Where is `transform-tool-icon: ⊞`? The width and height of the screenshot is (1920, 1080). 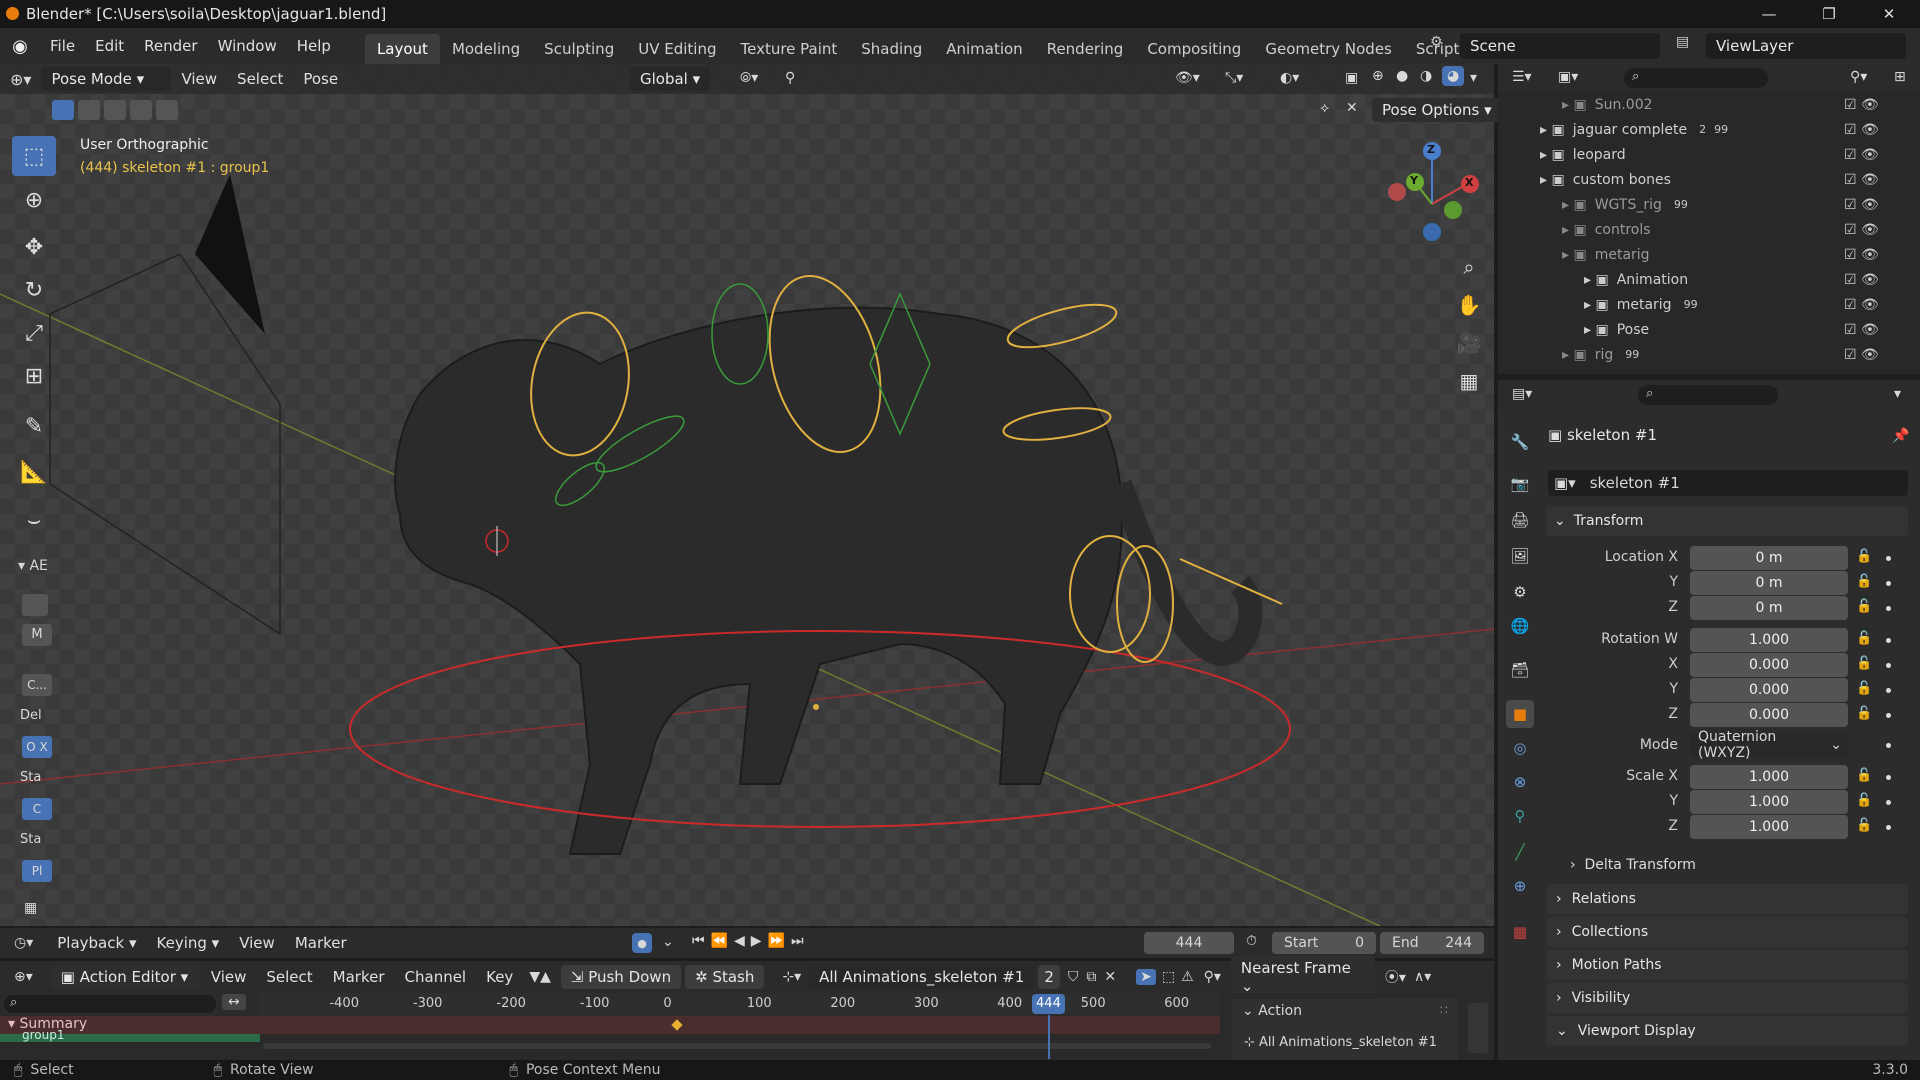 transform-tool-icon: ⊞ is located at coordinates (34, 376).